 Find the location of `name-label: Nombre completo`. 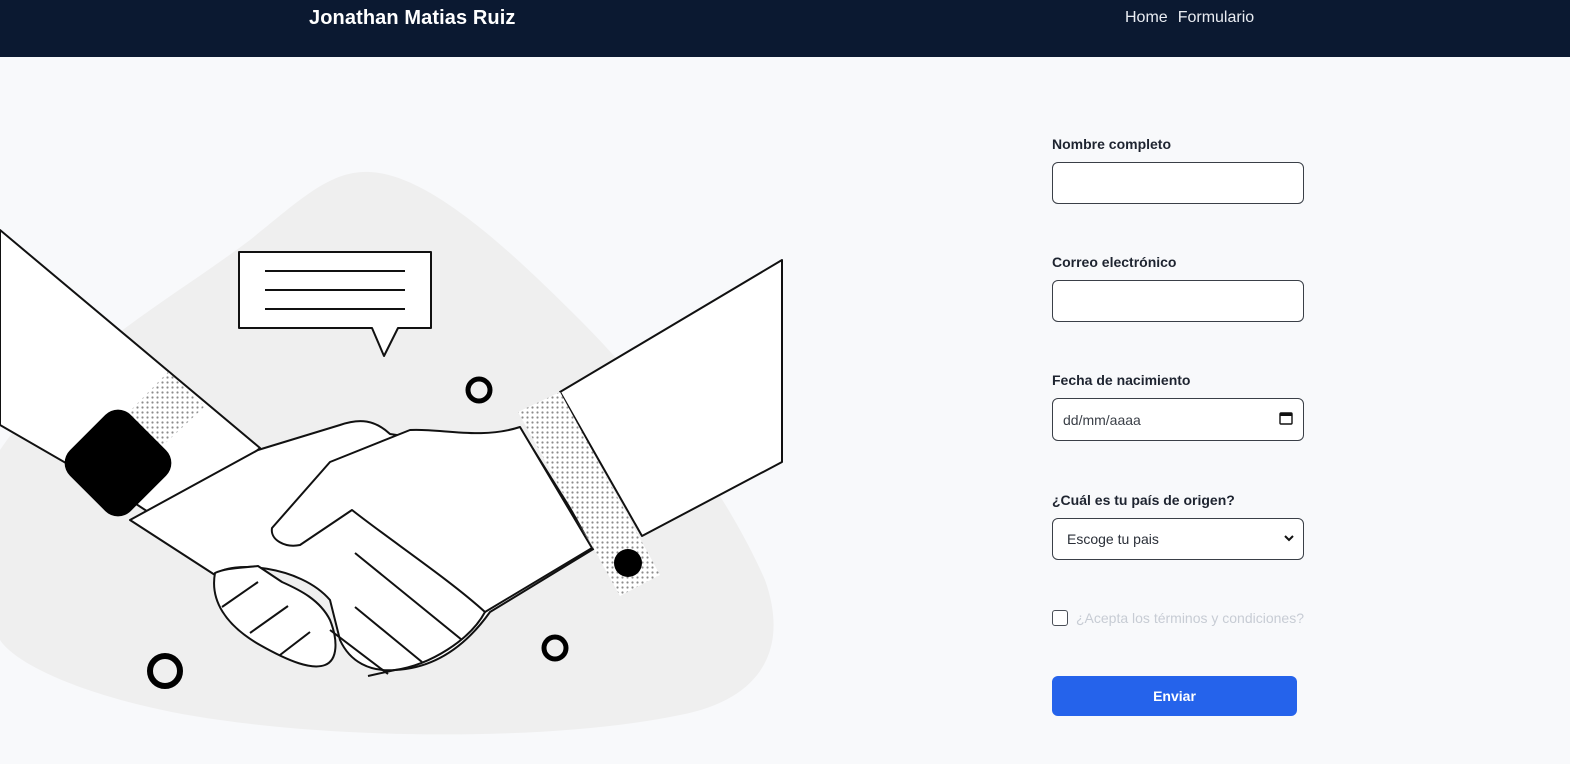

name-label: Nombre completo is located at coordinates (1112, 144).